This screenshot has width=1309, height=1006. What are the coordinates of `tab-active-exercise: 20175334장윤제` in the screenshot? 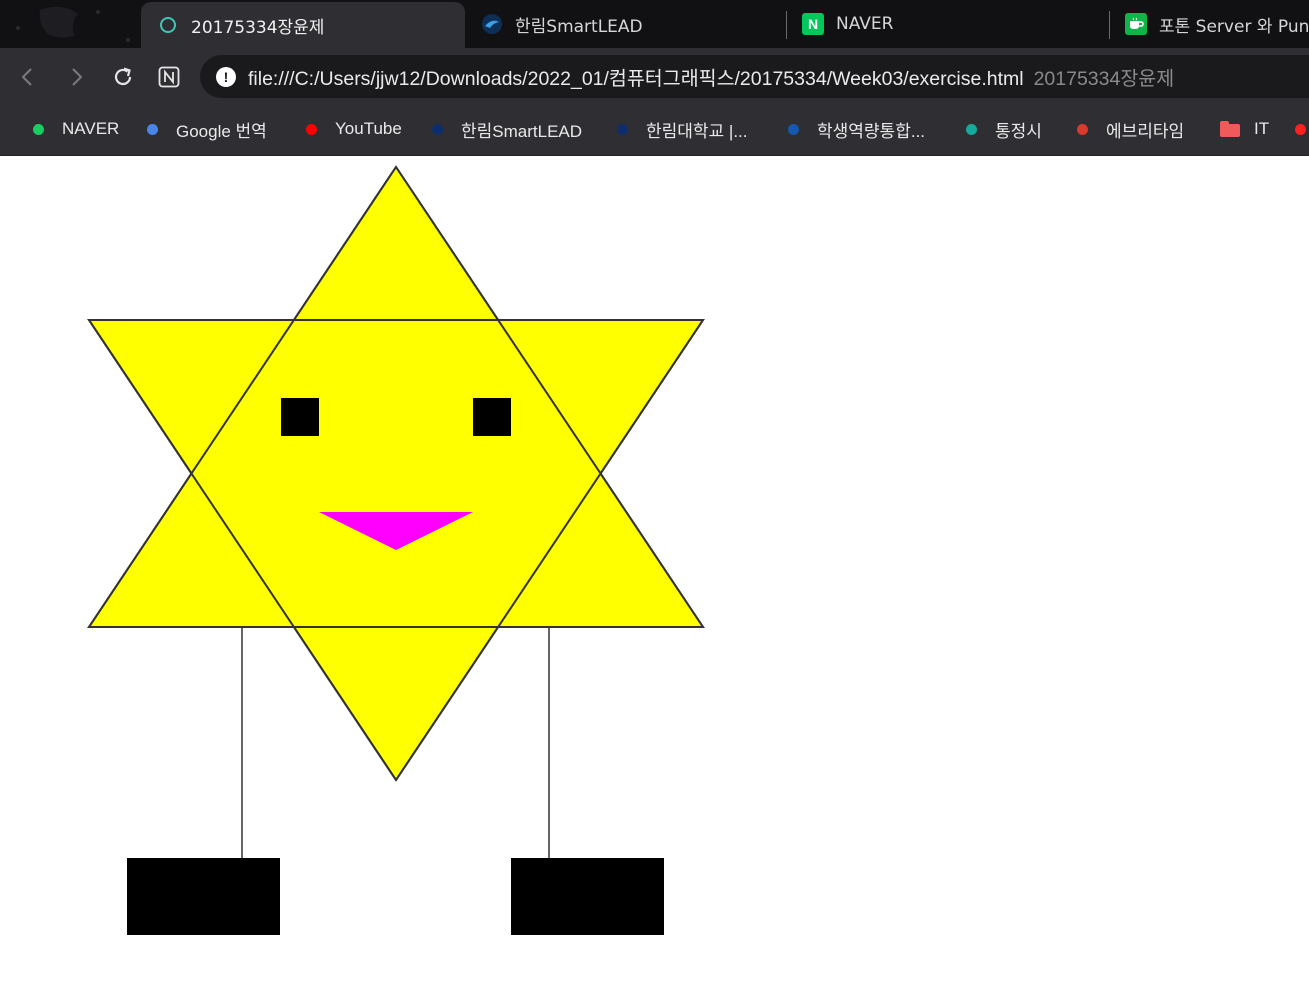 It's located at (303, 25).